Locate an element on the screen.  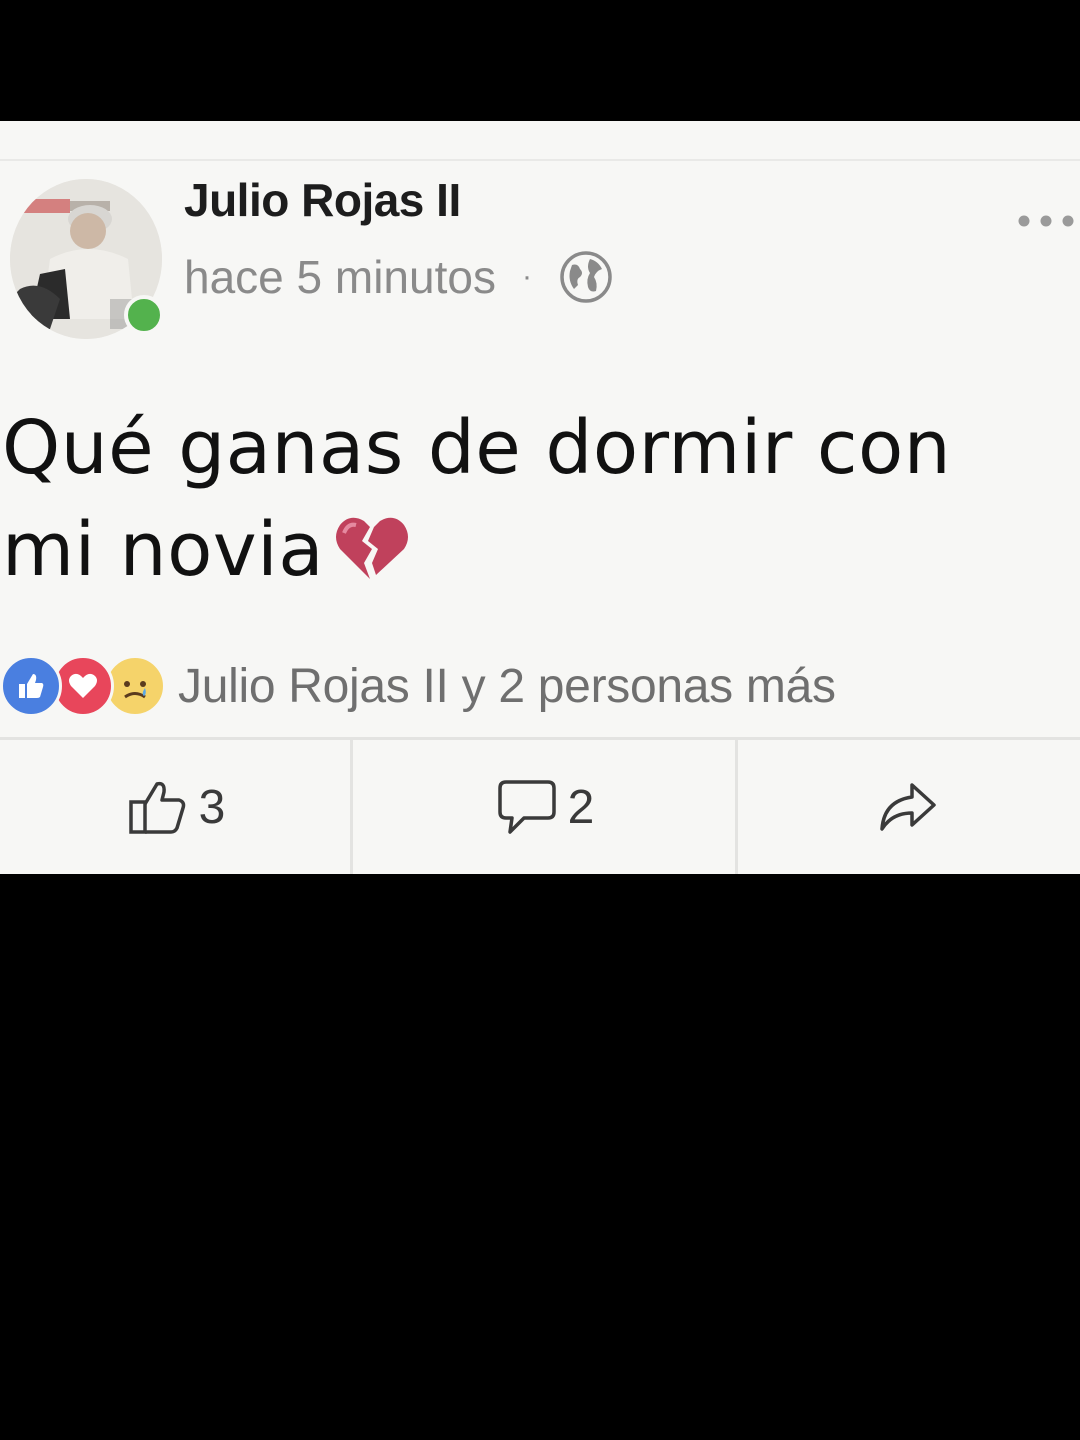
post-top-divider is located at coordinates (540, 160).